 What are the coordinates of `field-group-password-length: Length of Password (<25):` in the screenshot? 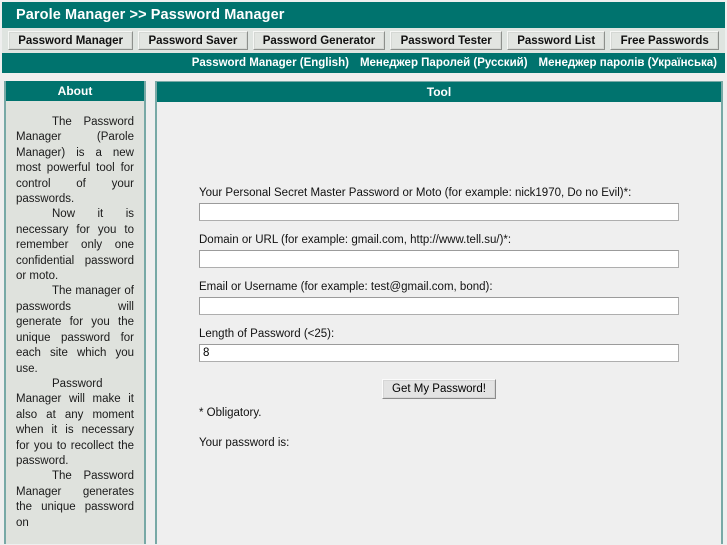 It's located at (439, 345).